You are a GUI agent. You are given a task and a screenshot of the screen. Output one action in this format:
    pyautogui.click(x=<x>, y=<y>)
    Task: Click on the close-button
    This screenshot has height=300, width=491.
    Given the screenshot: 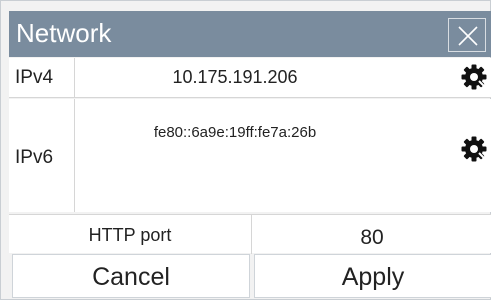 What is the action you would take?
    pyautogui.click(x=467, y=35)
    